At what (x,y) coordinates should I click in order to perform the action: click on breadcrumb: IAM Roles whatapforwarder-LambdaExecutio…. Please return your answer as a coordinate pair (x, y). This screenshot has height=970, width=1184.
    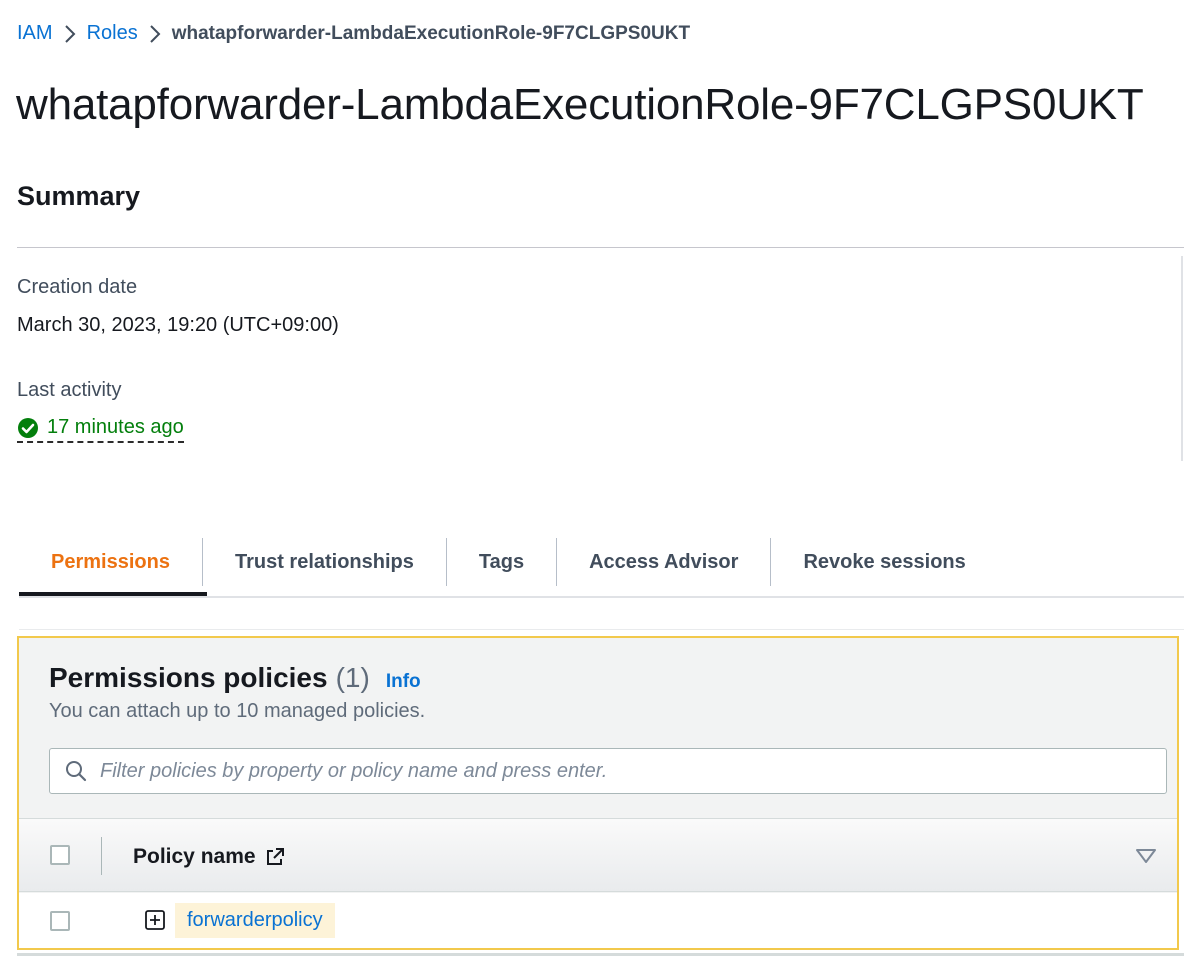
    Looking at the image, I should click on (353, 33).